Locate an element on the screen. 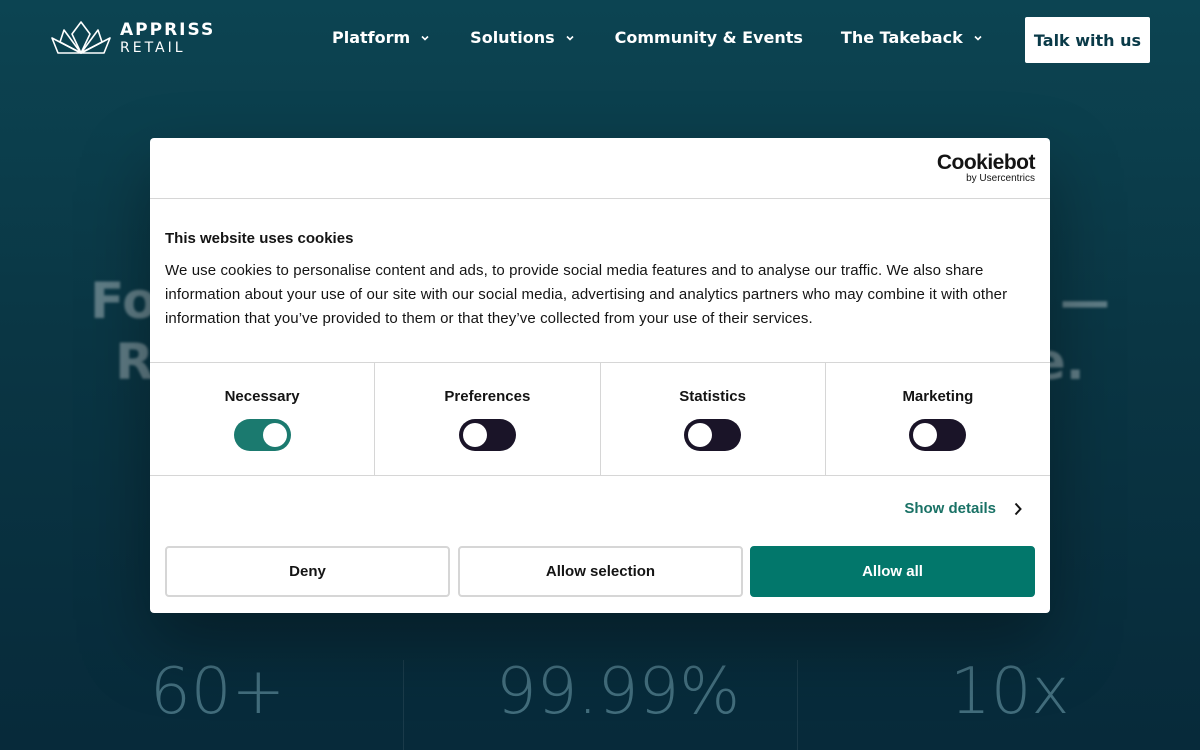  show-details-link: Show details is located at coordinates (963, 508).